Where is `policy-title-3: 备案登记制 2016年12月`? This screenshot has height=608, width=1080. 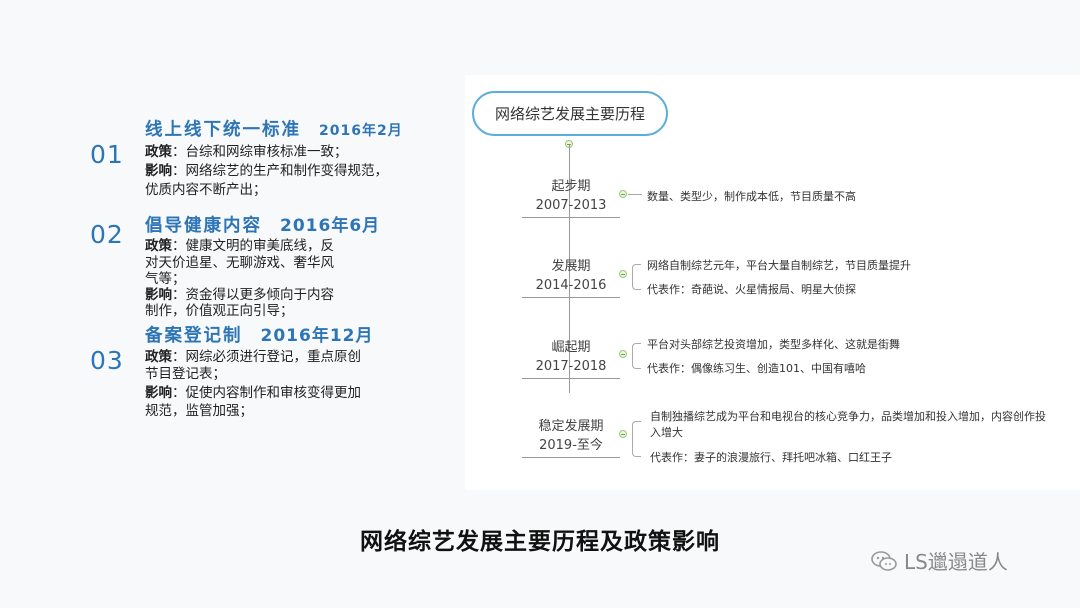 policy-title-3: 备案登记制 2016年12月 is located at coordinates (259, 336).